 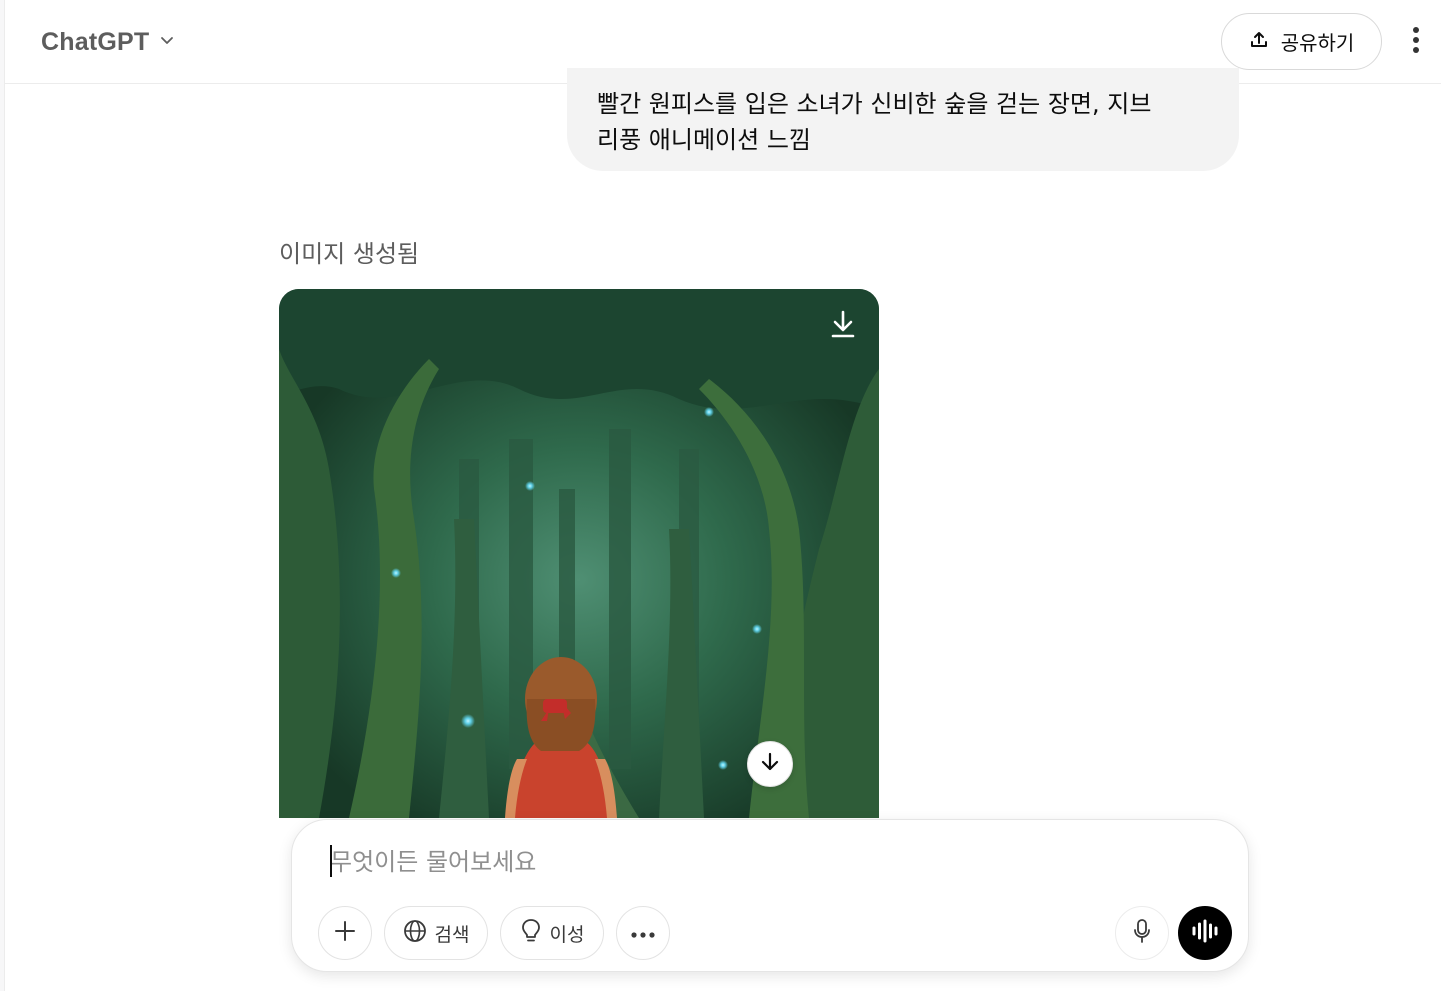 I want to click on dictate-button, so click(x=1142, y=933).